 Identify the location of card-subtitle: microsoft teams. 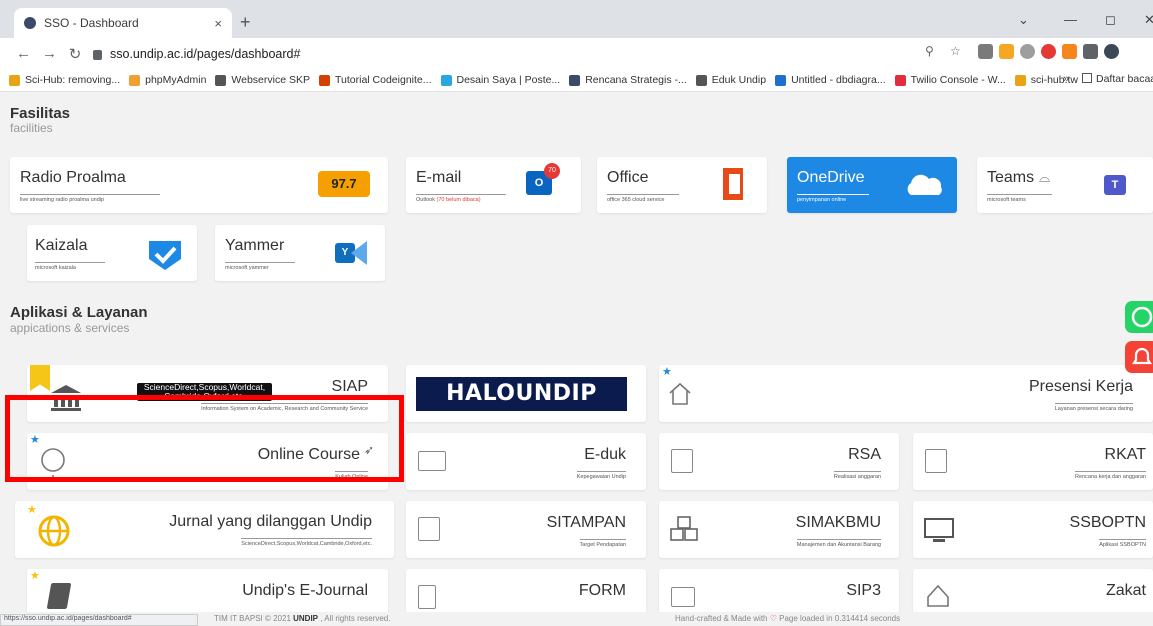
(1019, 198).